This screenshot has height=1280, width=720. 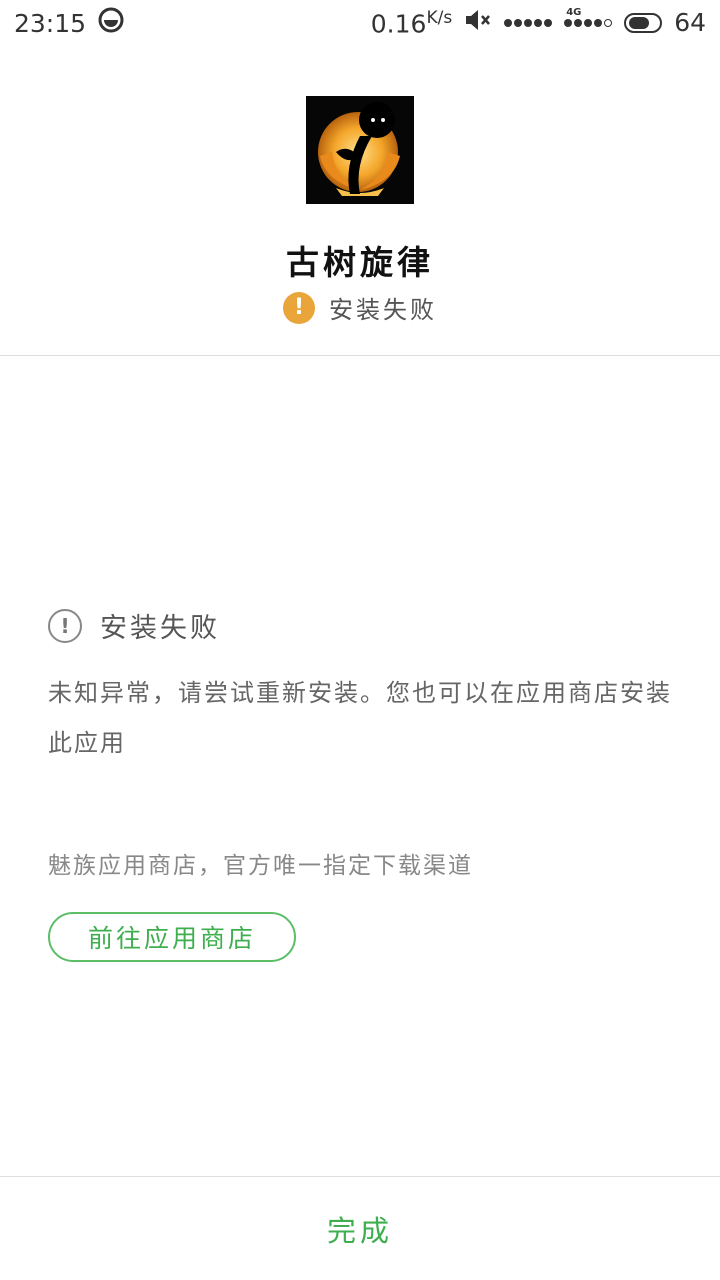 I want to click on warning-outline-icon: !, so click(x=65, y=625).